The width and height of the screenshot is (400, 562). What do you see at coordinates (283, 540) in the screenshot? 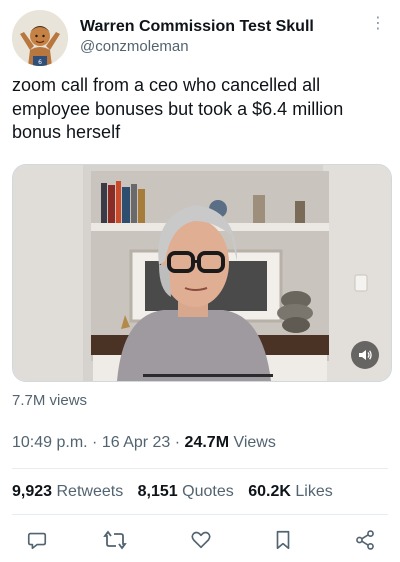
I see `bookmark-icon` at bounding box center [283, 540].